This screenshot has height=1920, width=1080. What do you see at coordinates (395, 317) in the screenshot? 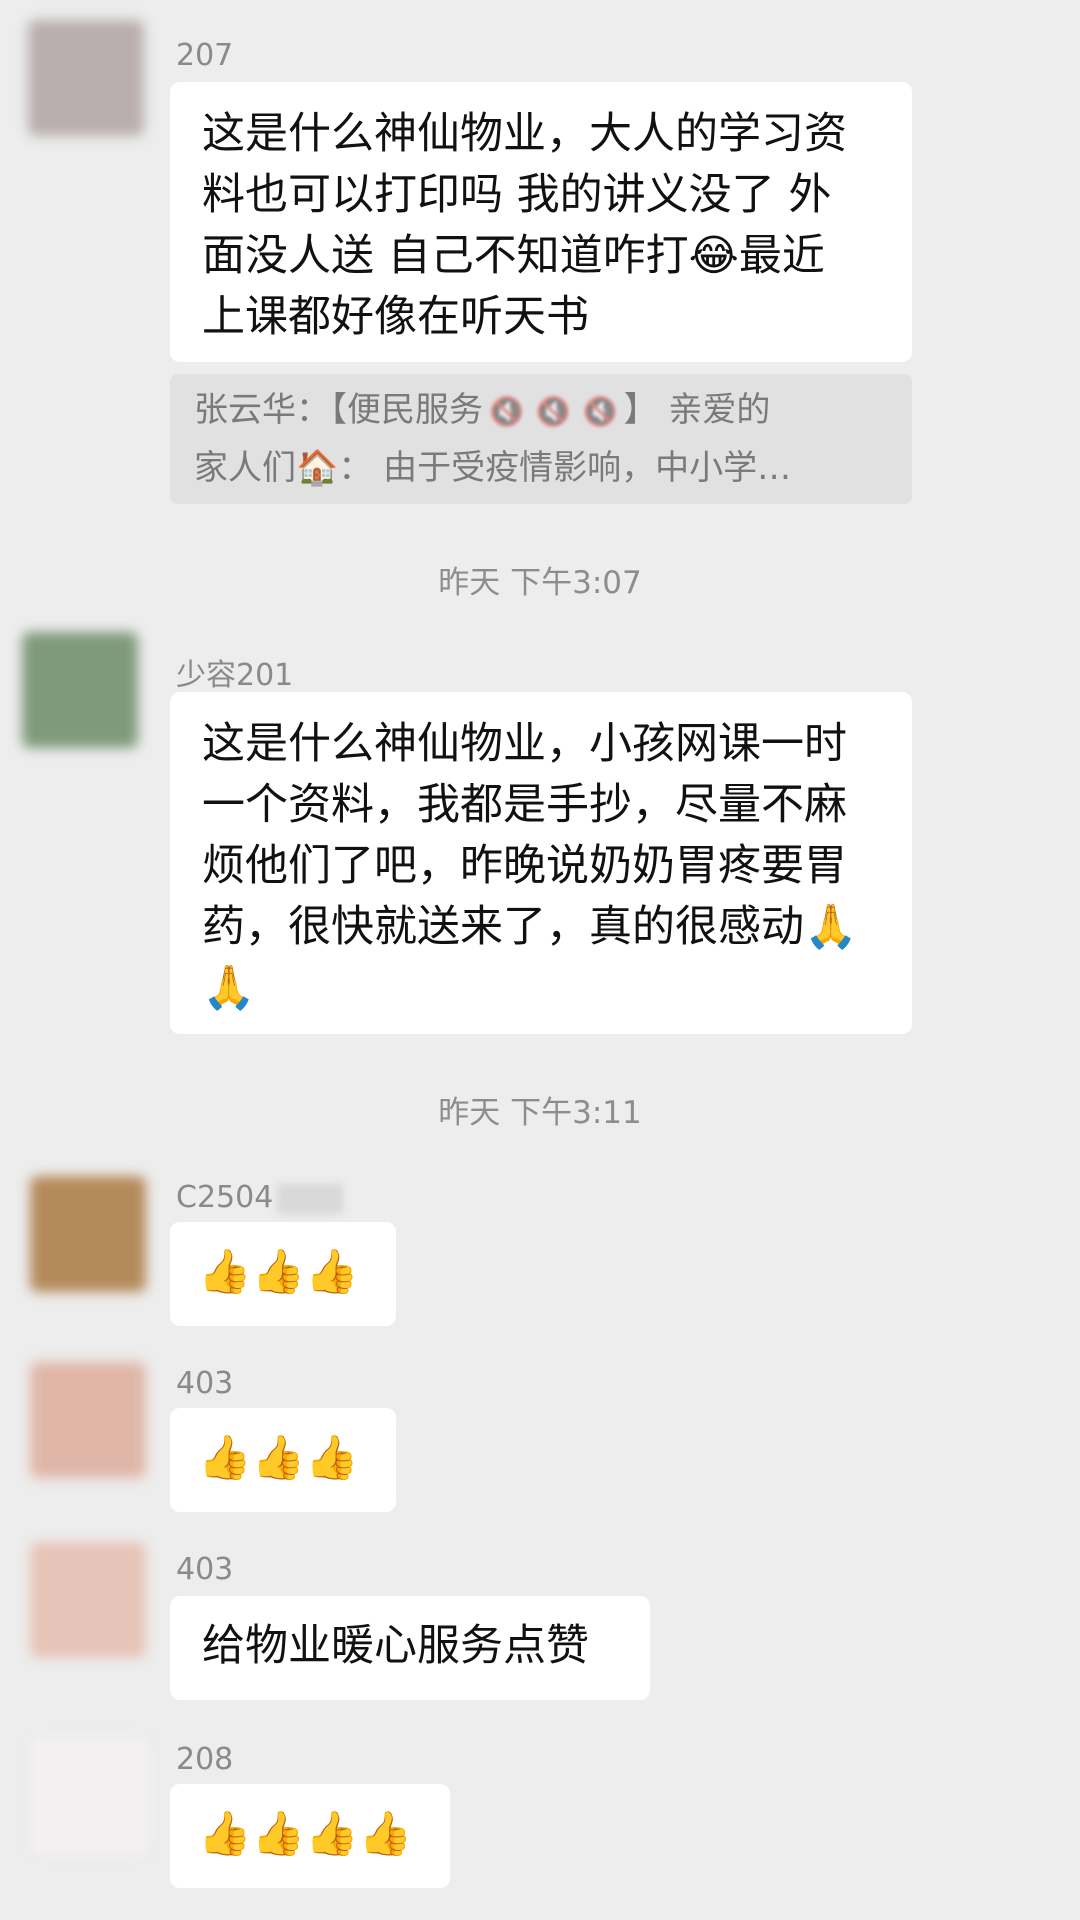
I see `message-line: 上课都好像在听天书` at bounding box center [395, 317].